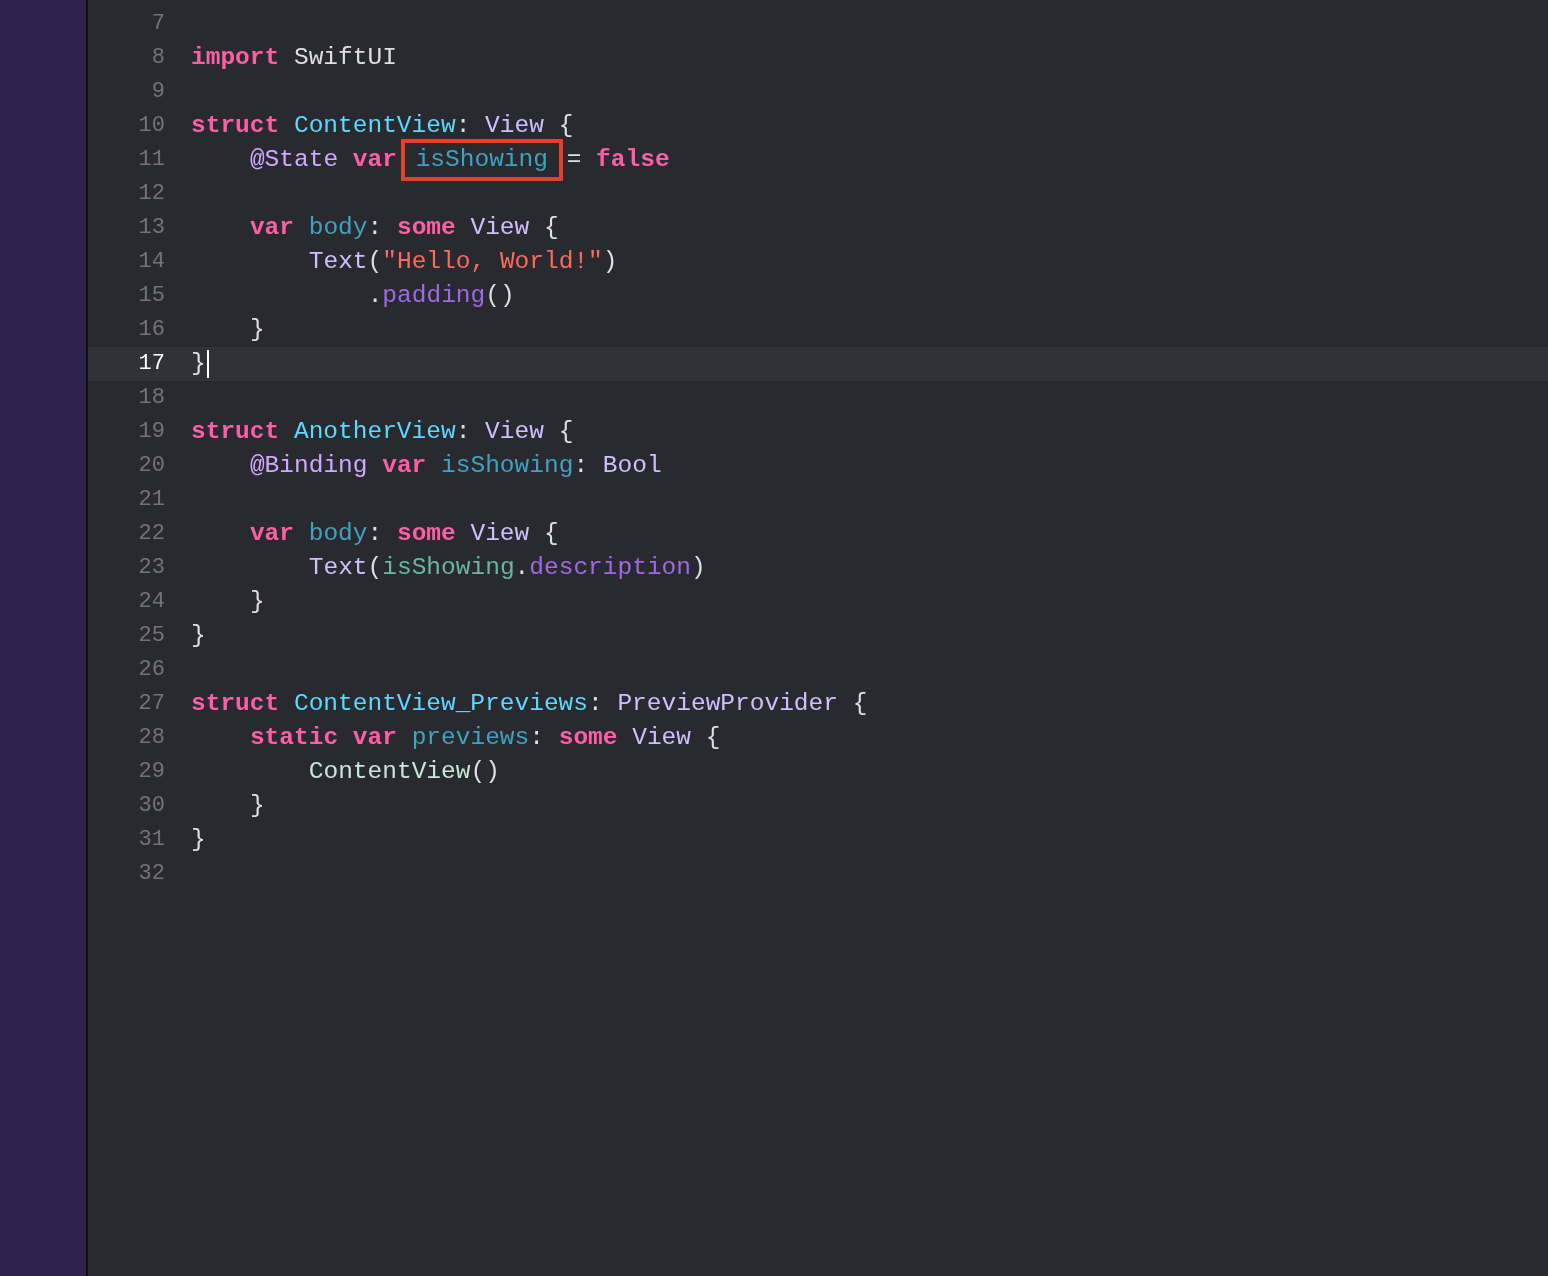 The image size is (1548, 1276). Describe the element at coordinates (158, 92) in the screenshot. I see `line-number: 9` at that location.